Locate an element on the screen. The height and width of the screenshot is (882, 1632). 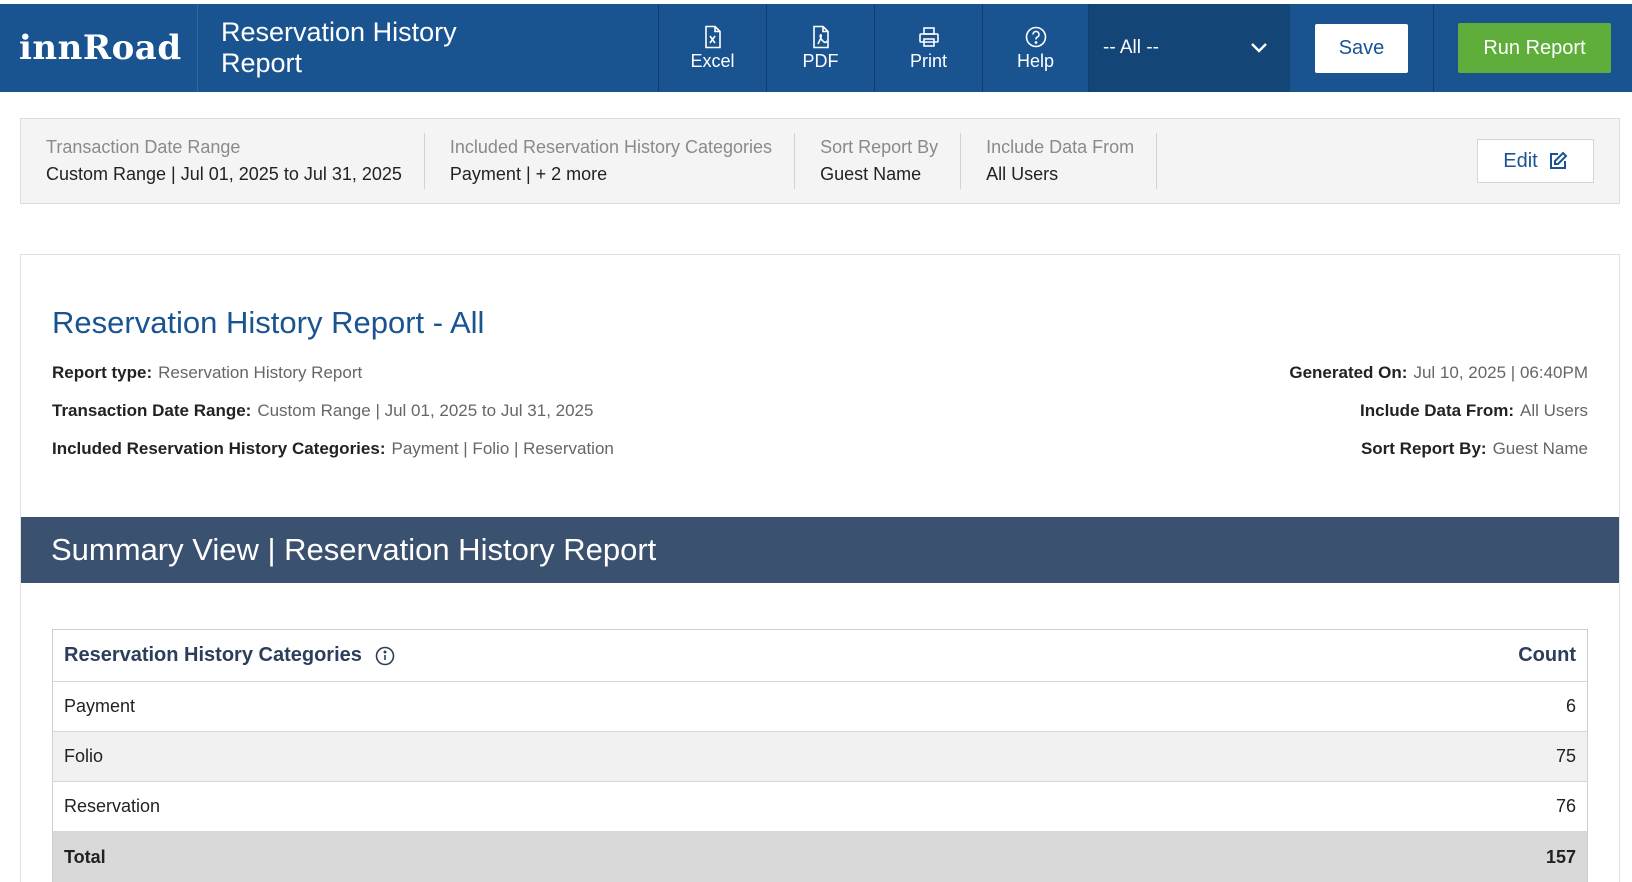
cell-count: 76 is located at coordinates (1565, 806).